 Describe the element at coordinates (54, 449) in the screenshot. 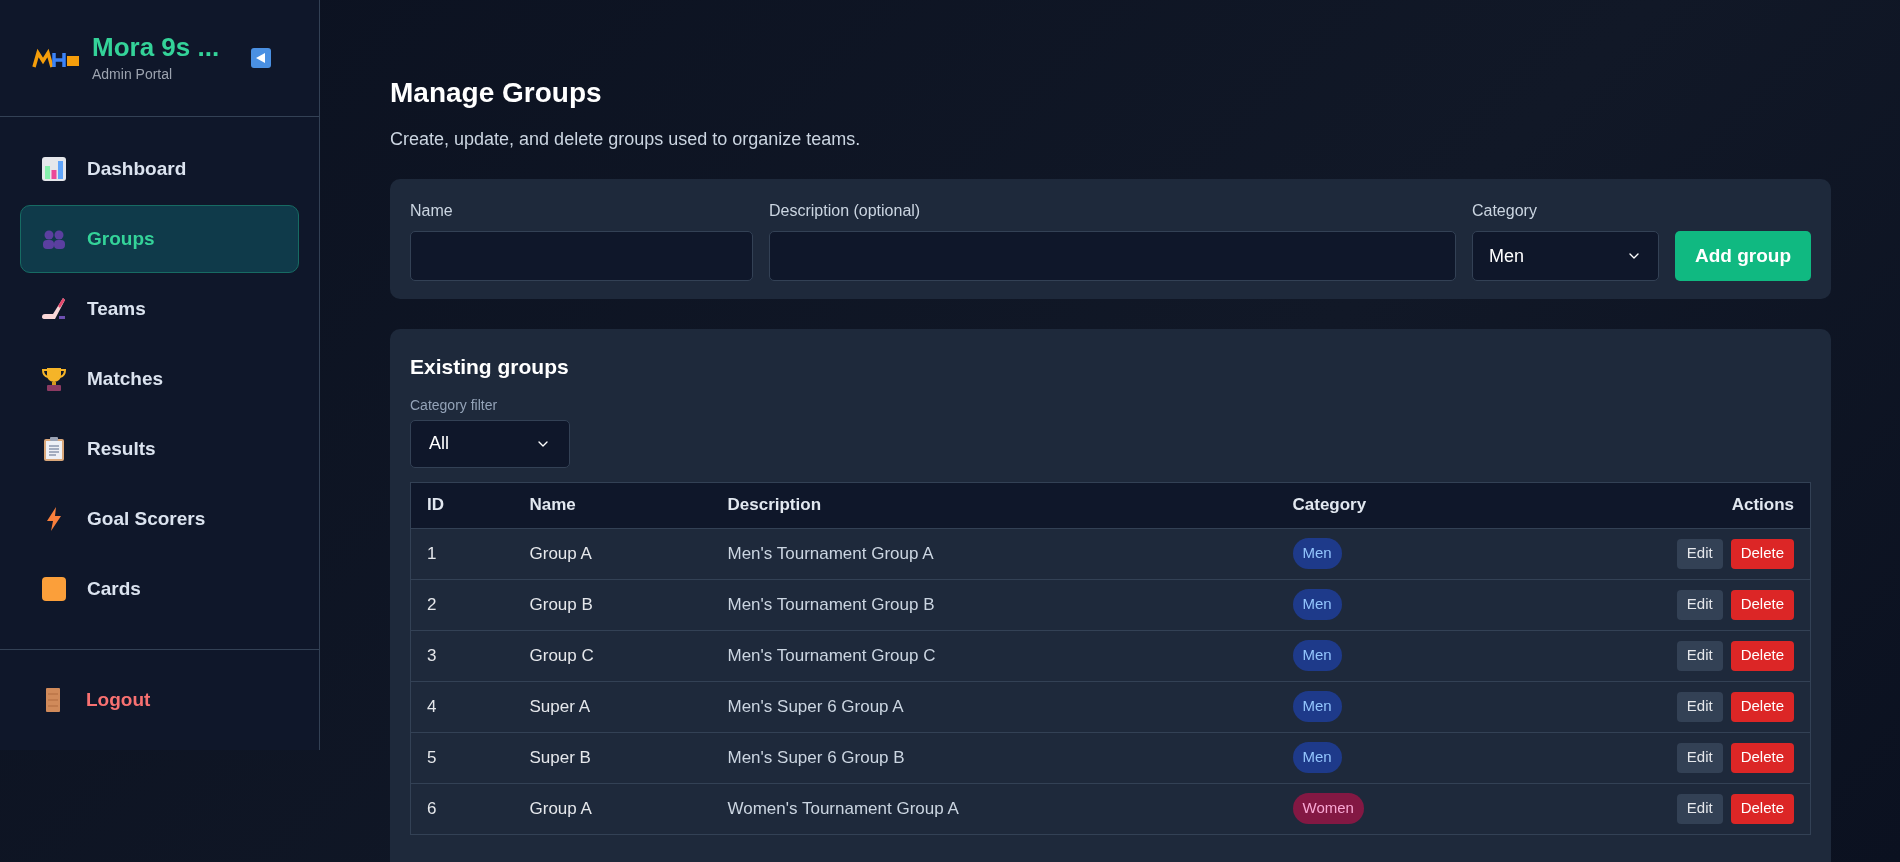

I see `clipboard-icon` at that location.